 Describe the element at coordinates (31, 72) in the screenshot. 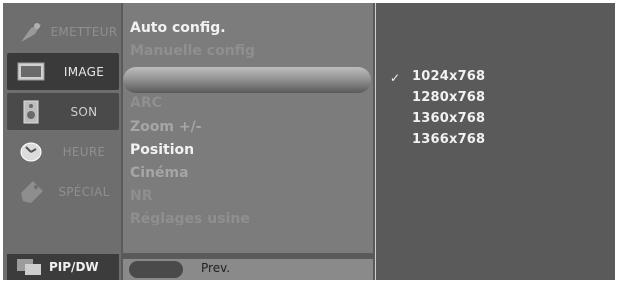

I see `monitor-icon` at that location.